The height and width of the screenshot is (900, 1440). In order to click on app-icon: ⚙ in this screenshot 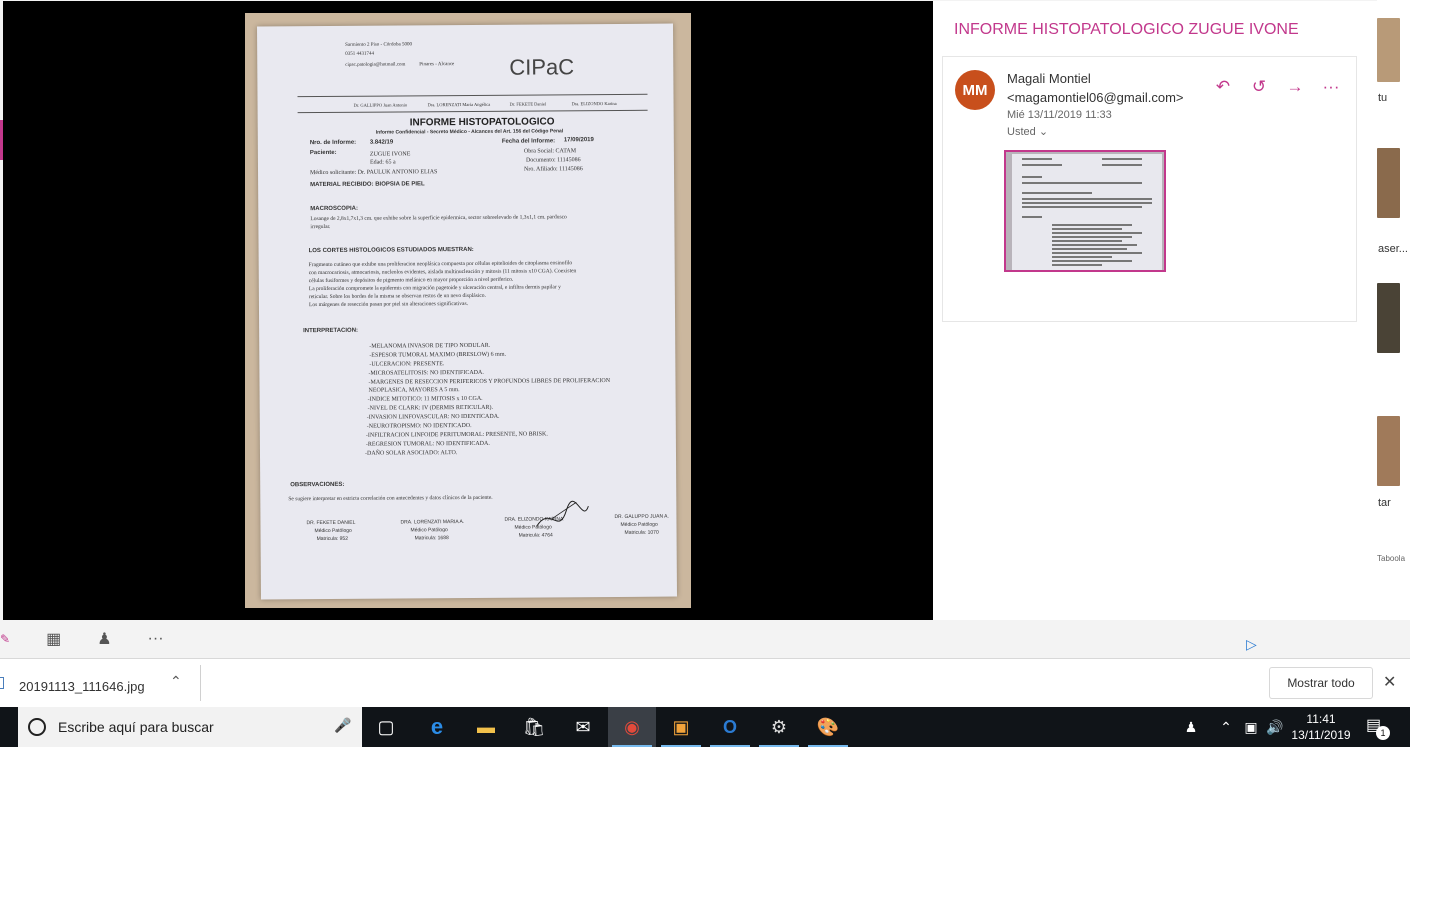, I will do `click(779, 727)`.